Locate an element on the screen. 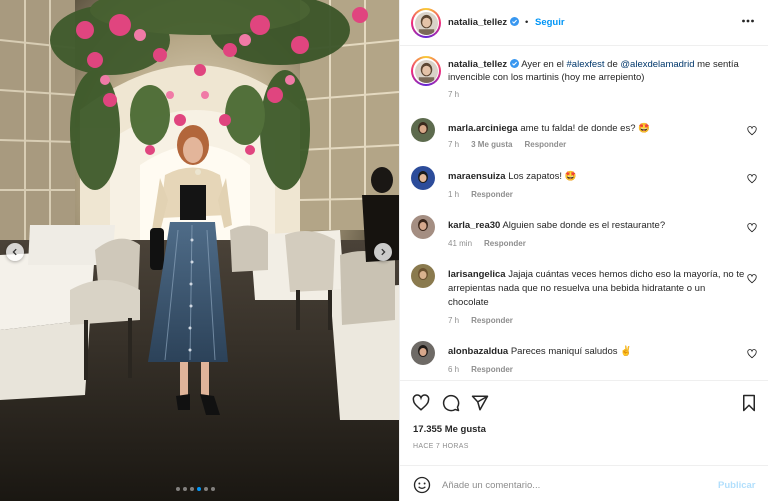 The height and width of the screenshot is (501, 768). comment-text: alonbazaldua Pareces maniquí saludos ✌️ is located at coordinates (598, 352).